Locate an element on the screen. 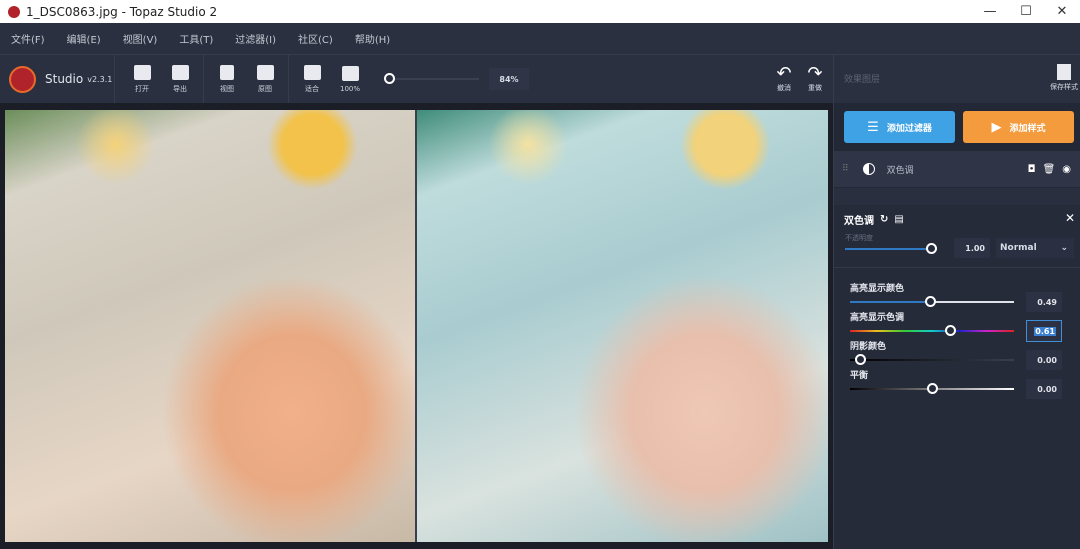 The width and height of the screenshot is (1080, 549). filter-title: 双色调 is located at coordinates (859, 221).